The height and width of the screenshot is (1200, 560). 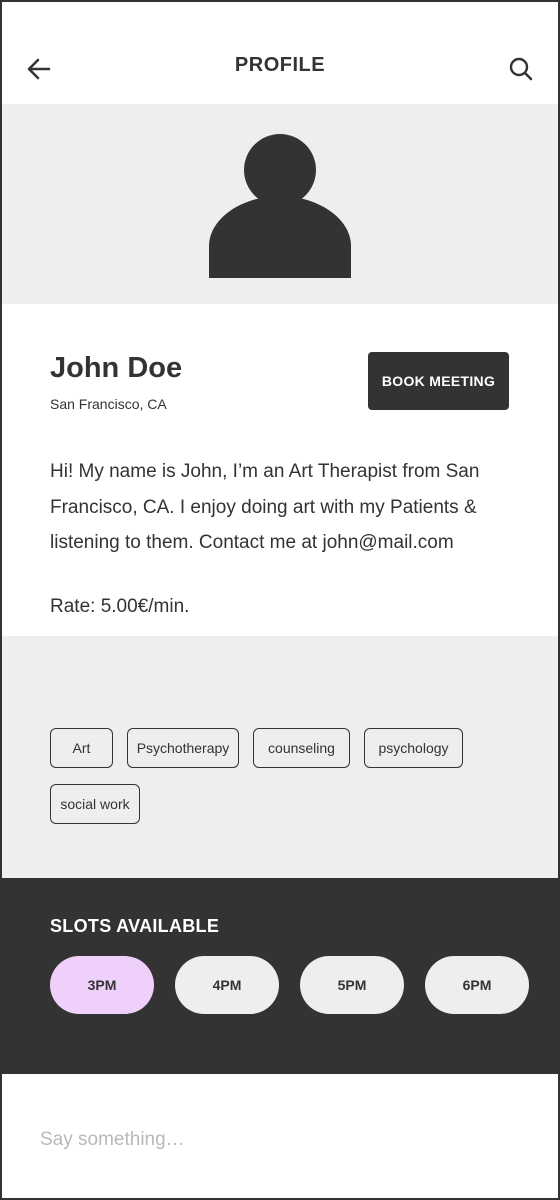 I want to click on book-meeting-button: BOOK MEETING, so click(x=438, y=381).